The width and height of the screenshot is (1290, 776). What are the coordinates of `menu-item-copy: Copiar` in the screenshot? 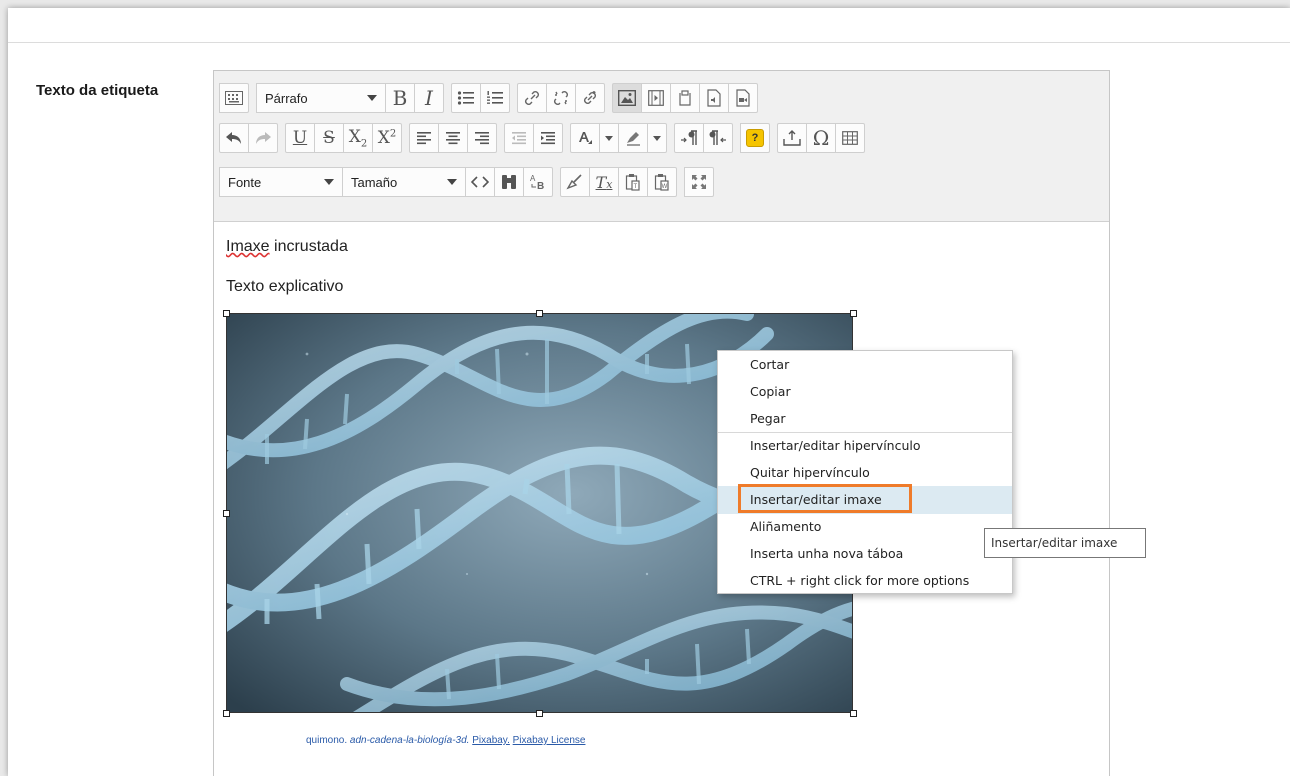 It's located at (865, 392).